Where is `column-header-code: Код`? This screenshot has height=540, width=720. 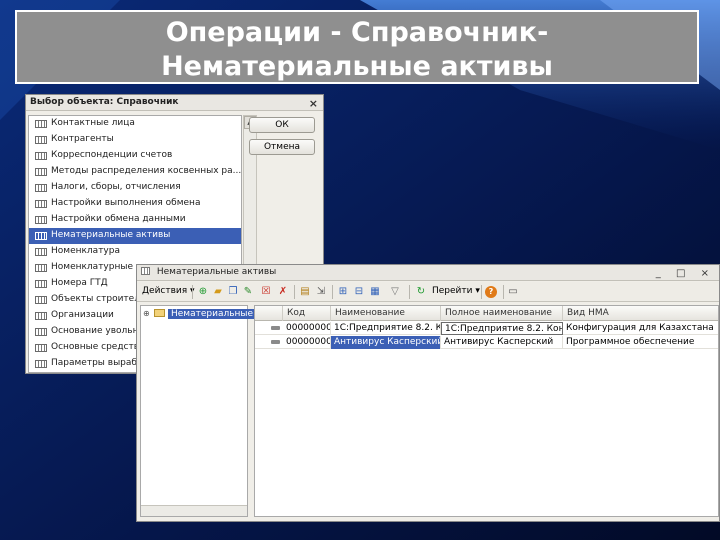 column-header-code: Код is located at coordinates (307, 313).